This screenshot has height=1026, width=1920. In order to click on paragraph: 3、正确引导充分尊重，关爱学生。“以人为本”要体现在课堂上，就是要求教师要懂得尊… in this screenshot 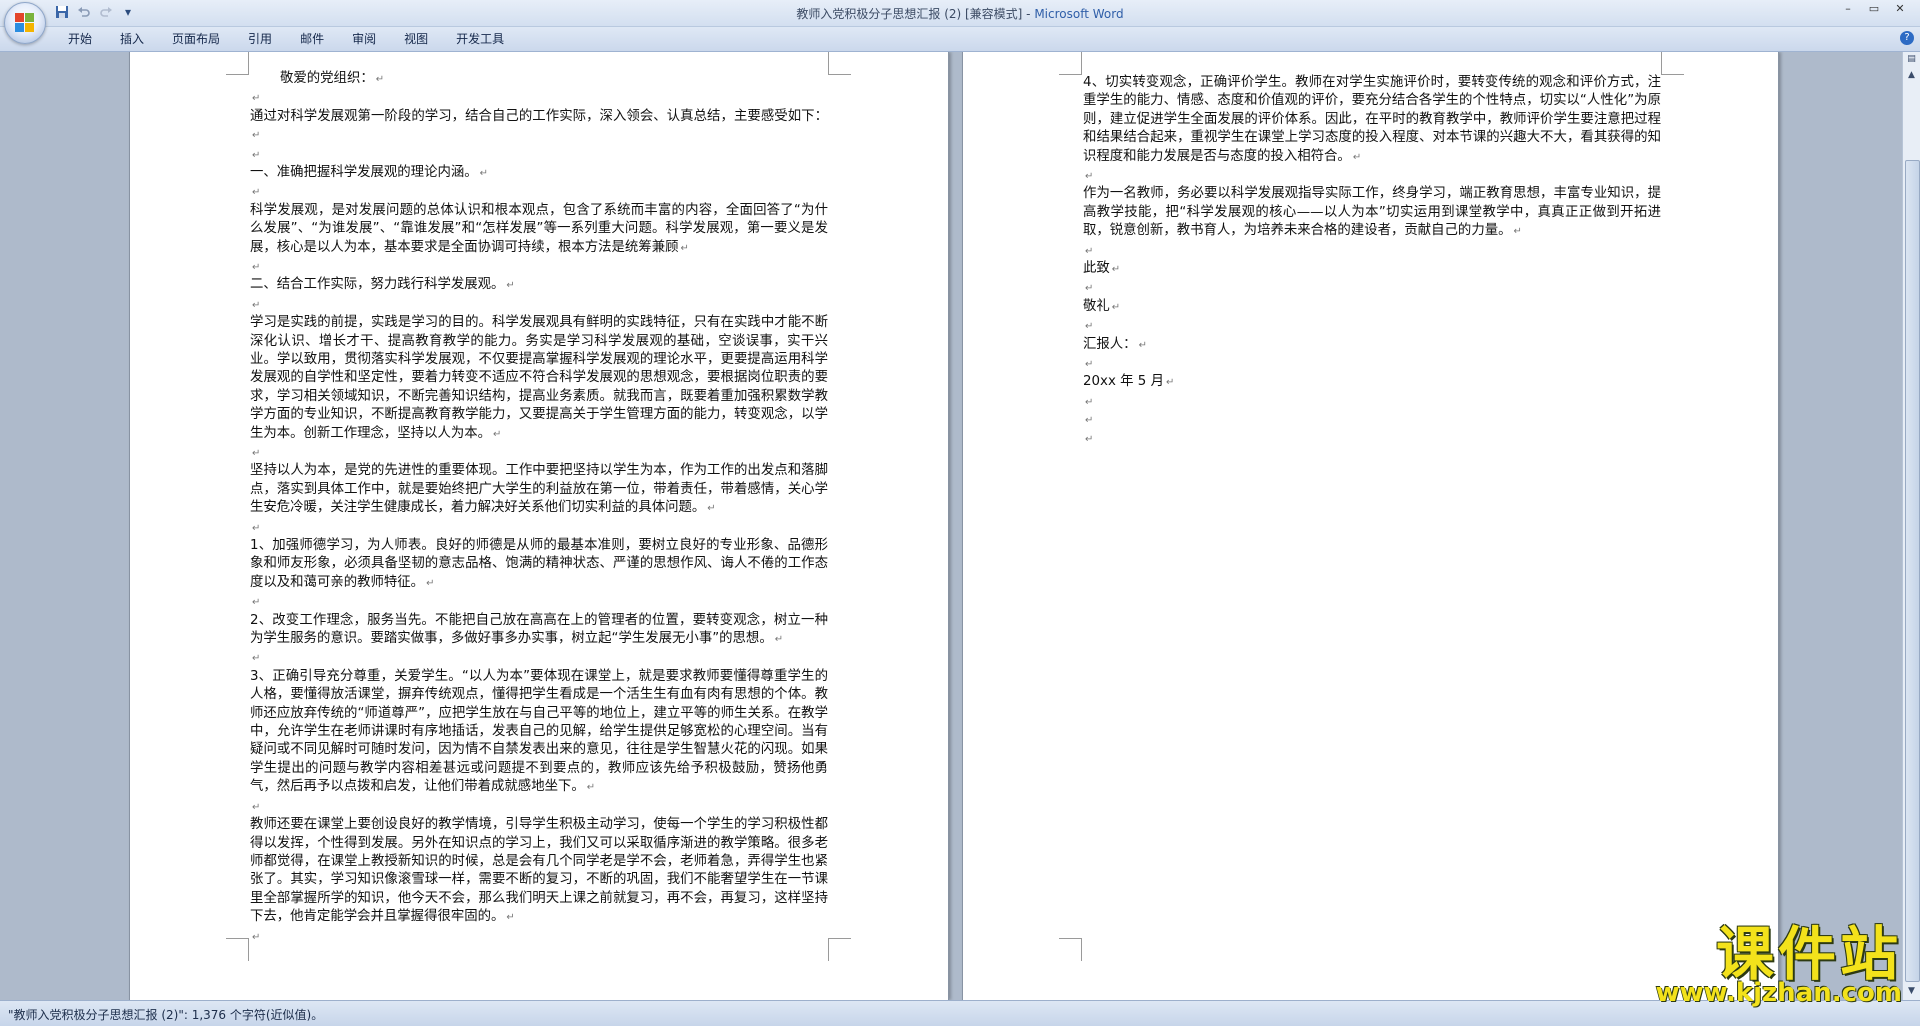, I will do `click(539, 733)`.